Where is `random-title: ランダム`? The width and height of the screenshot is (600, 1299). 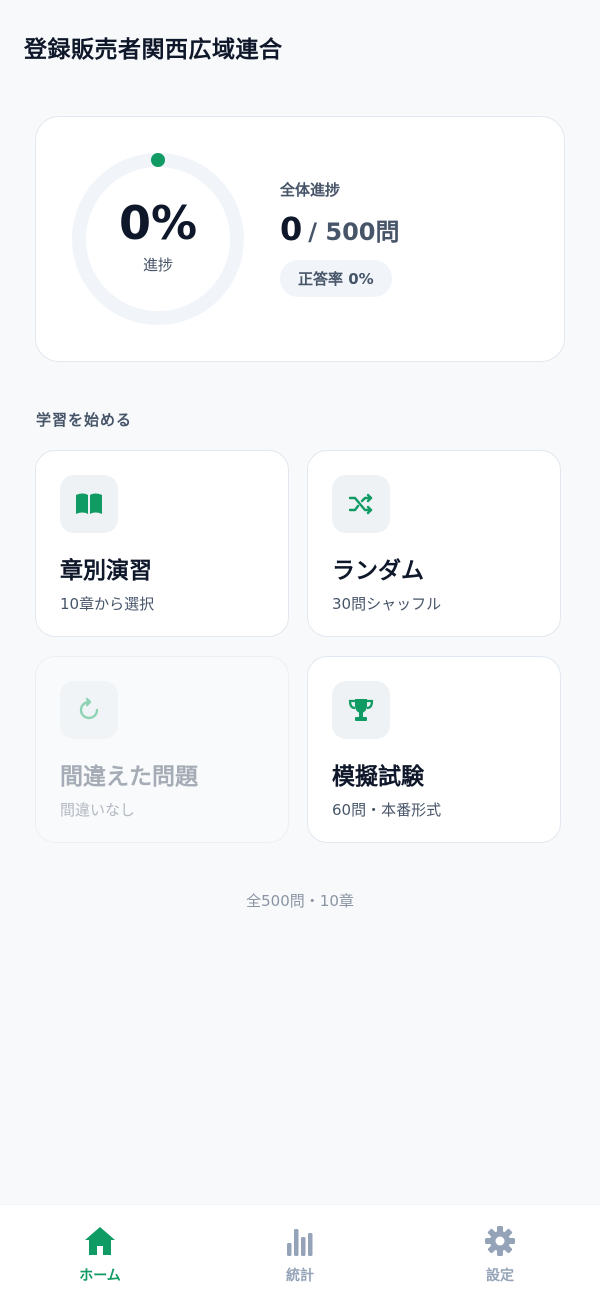
random-title: ランダム is located at coordinates (378, 571).